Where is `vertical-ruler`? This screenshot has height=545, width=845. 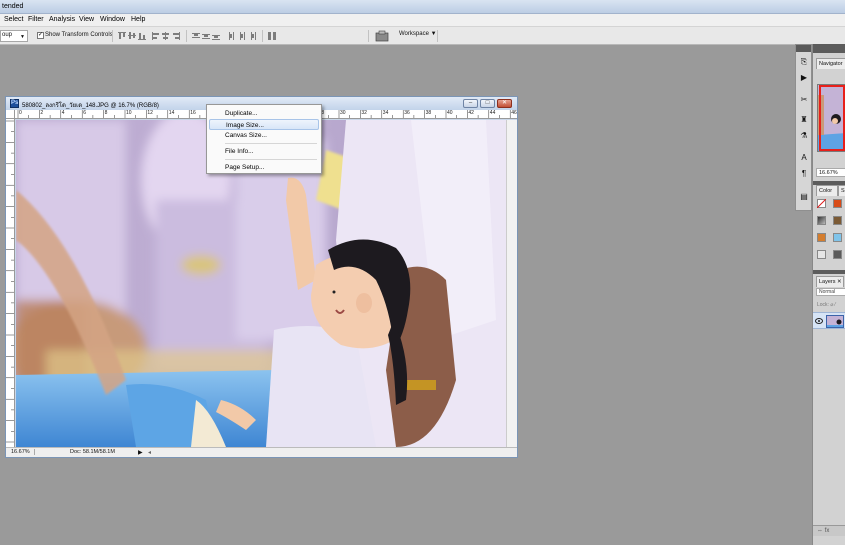 vertical-ruler is located at coordinates (10, 284).